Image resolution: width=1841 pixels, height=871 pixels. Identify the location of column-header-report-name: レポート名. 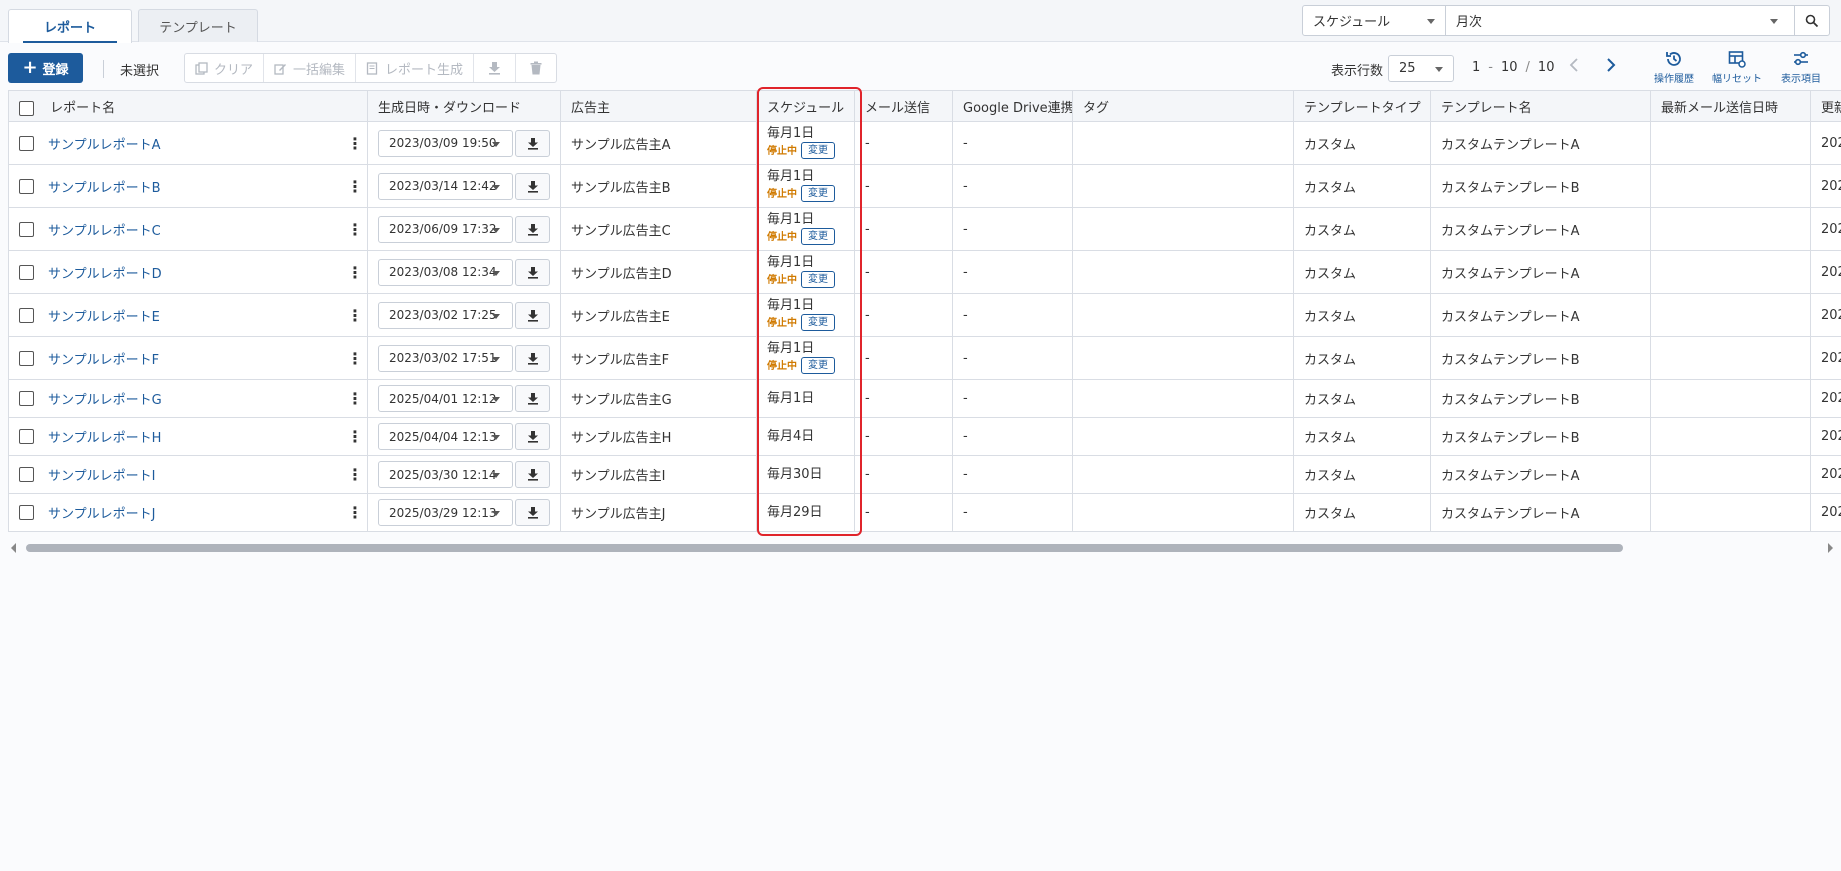
(188, 106).